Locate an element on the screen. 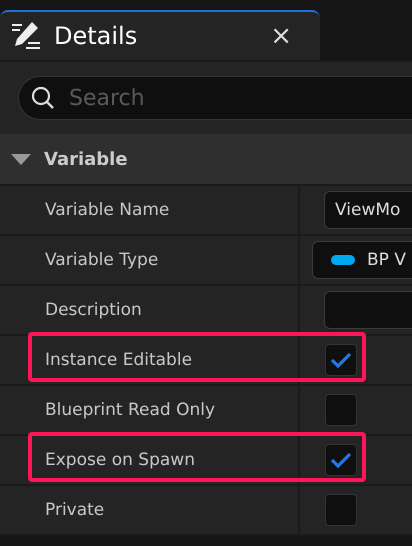 The height and width of the screenshot is (546, 412). text-field: ViewMo is located at coordinates (368, 210).